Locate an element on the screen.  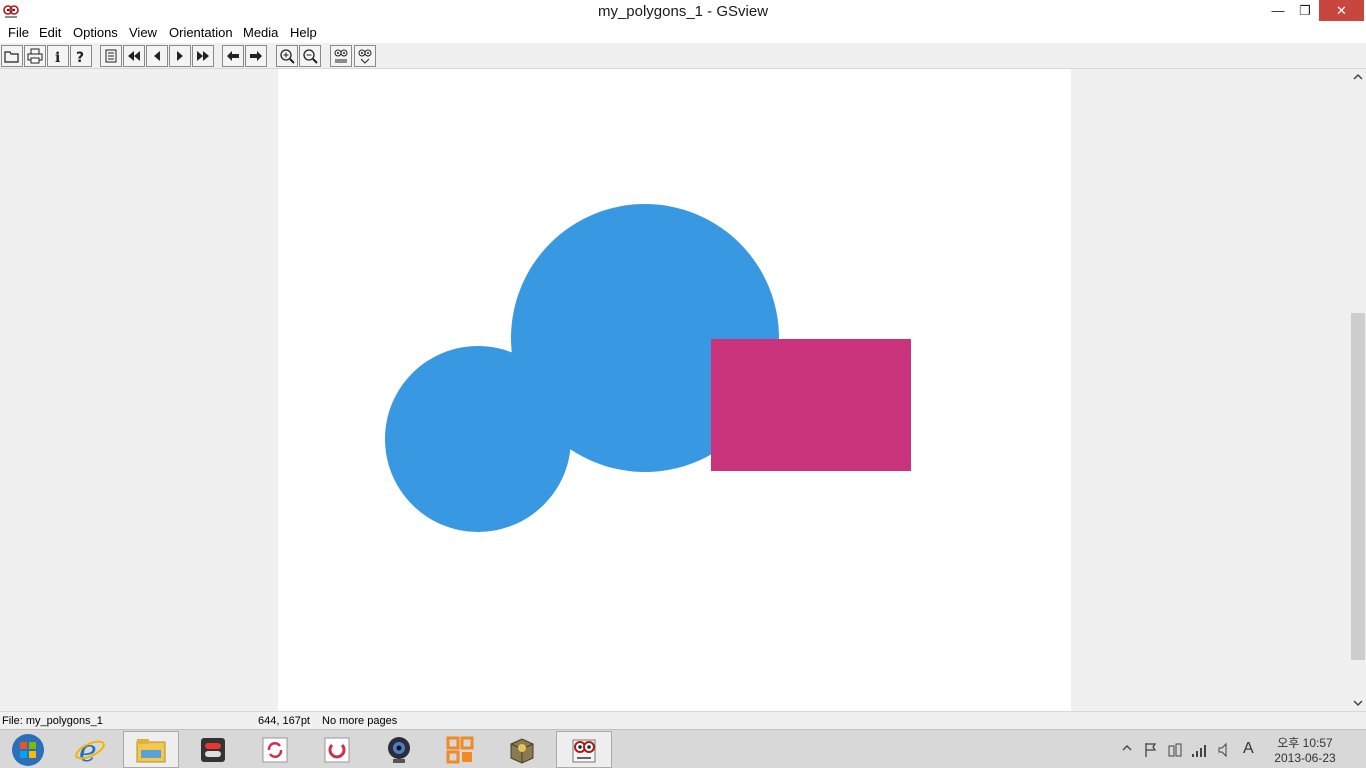
menu-help: Help is located at coordinates (303, 32).